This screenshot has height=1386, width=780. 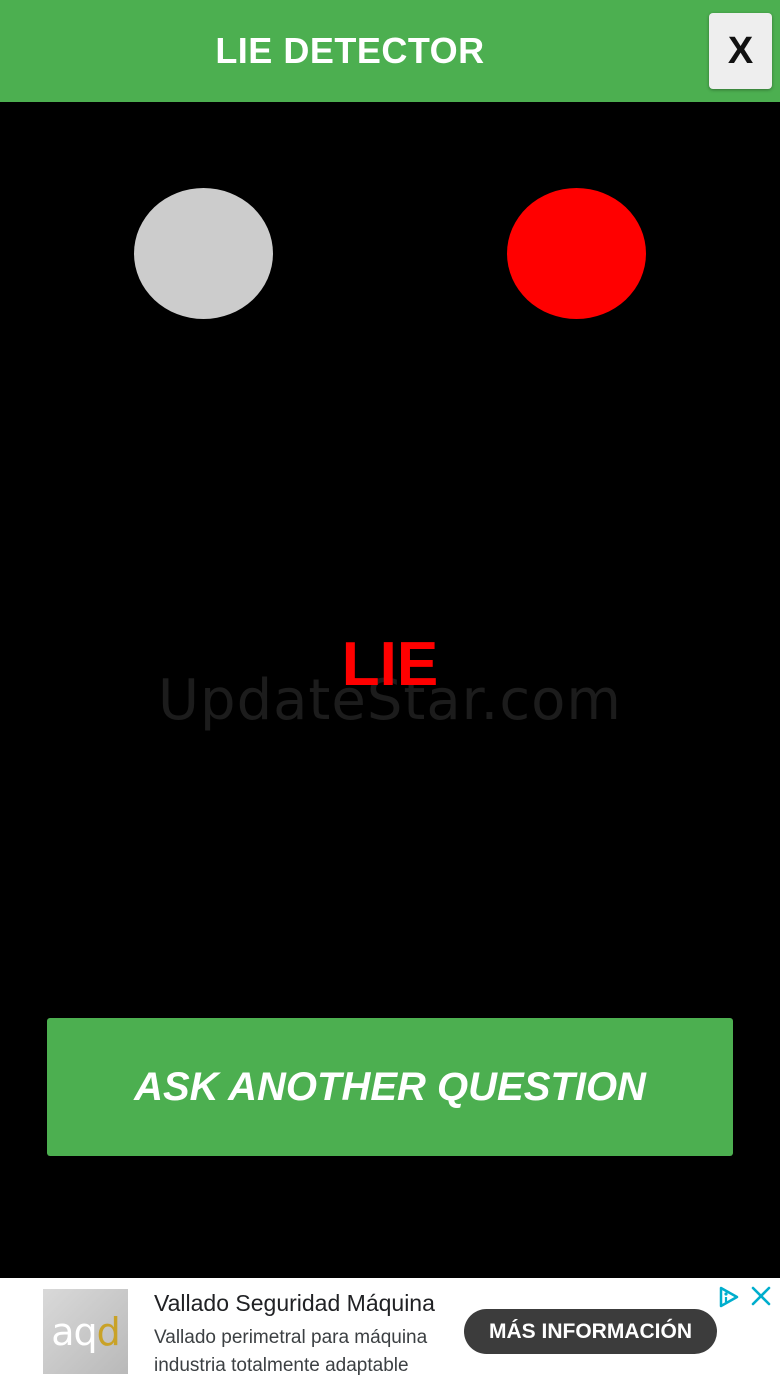 I want to click on lie-indicator-light, so click(x=576, y=253).